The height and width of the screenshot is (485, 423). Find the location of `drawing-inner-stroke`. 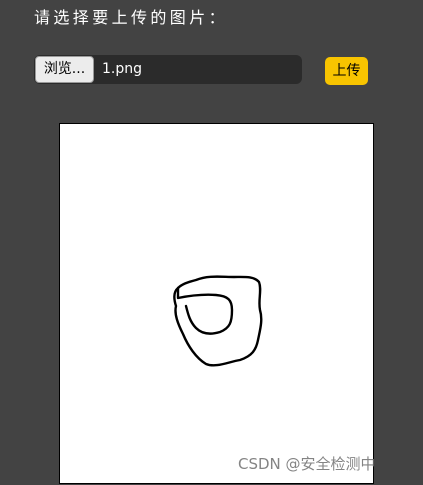

drawing-inner-stroke is located at coordinates (205, 310).